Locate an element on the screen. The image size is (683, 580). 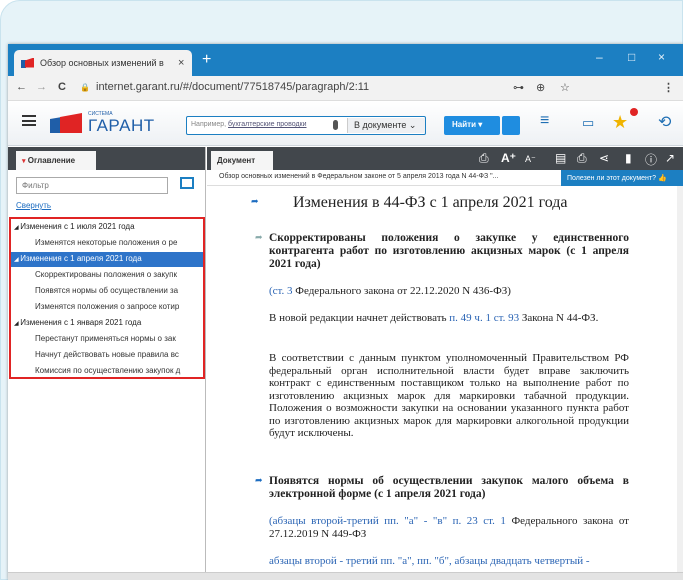
toc-item-label: Начнут действовать новые правила вс is located at coordinates (107, 354).